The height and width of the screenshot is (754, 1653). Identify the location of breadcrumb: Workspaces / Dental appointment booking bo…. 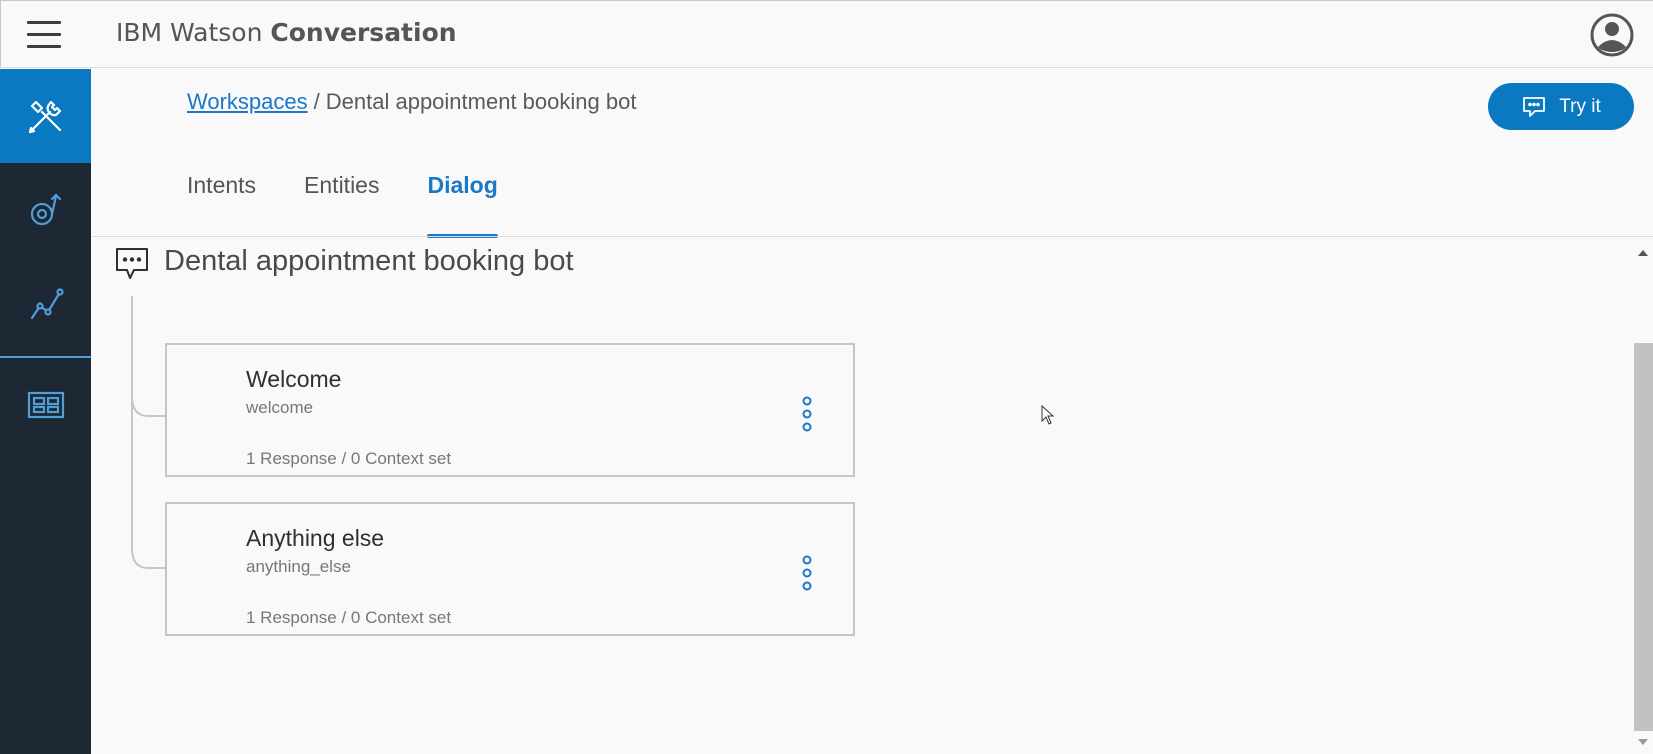
(411, 102).